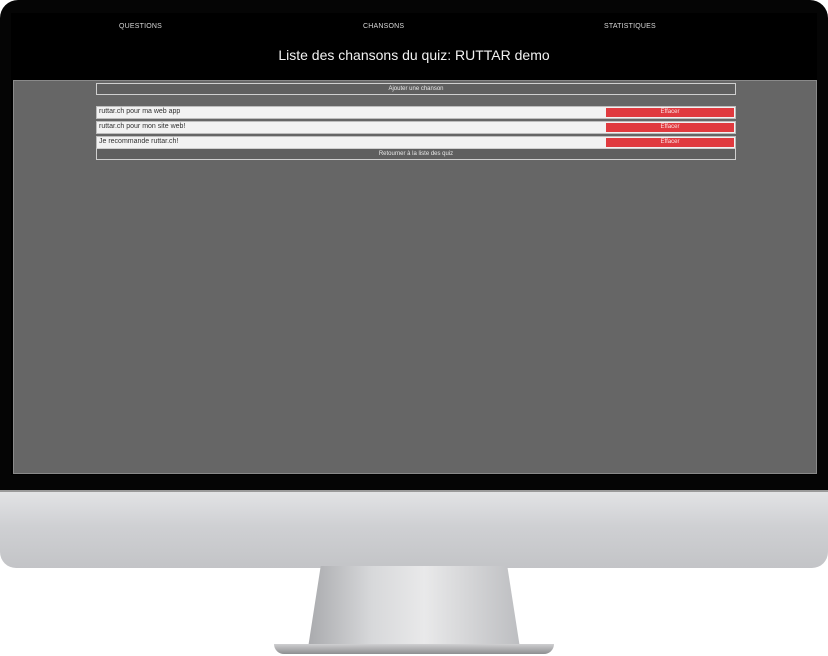  What do you see at coordinates (414, 55) in the screenshot?
I see `page-title: Liste des chansons du quiz: RUTTAR demo` at bounding box center [414, 55].